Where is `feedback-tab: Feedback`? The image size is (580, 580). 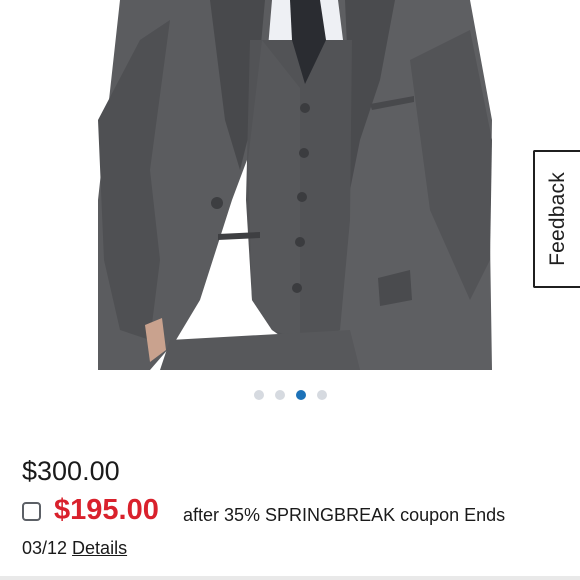 feedback-tab: Feedback is located at coordinates (556, 219).